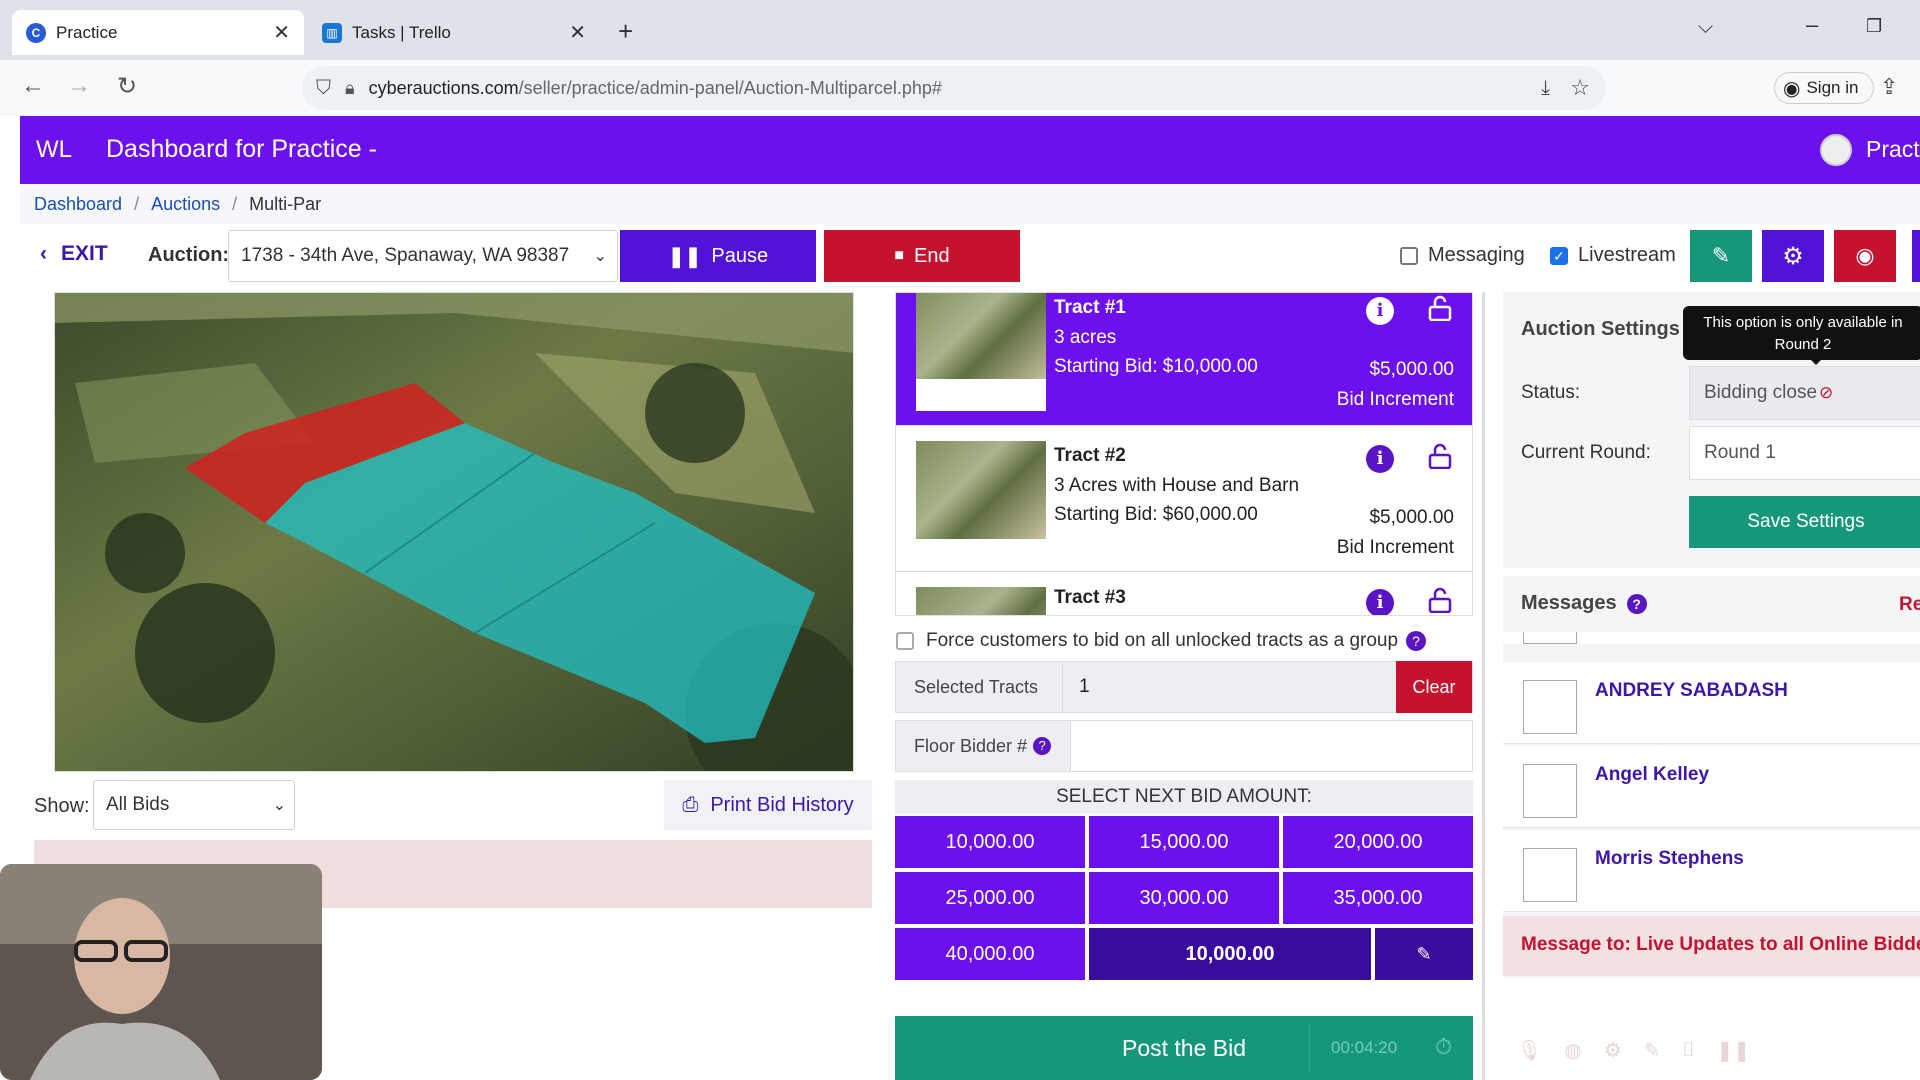  What do you see at coordinates (990, 898) in the screenshot?
I see `bid-amount-button: 25,000.00` at bounding box center [990, 898].